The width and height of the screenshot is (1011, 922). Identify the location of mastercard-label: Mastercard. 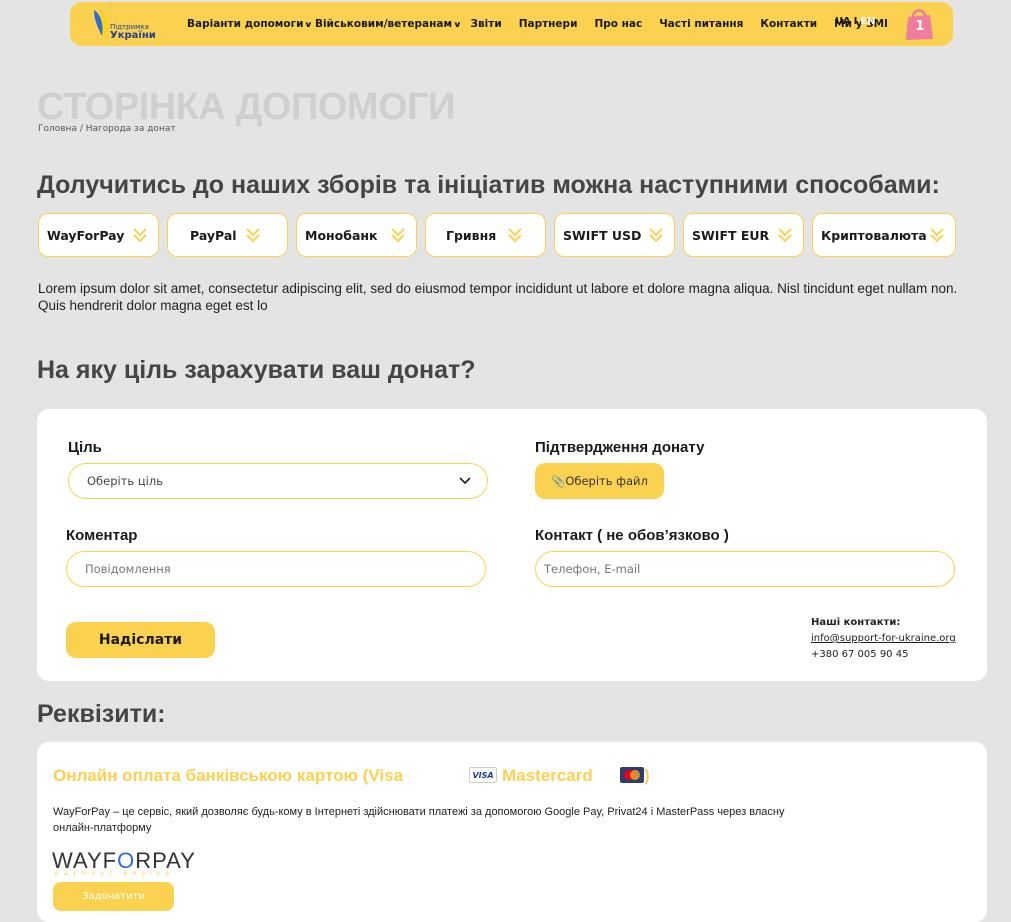
(547, 775).